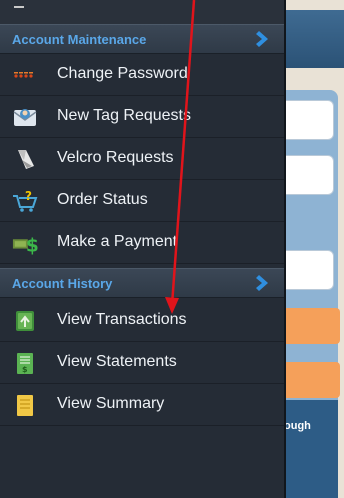 The height and width of the screenshot is (498, 344). Describe the element at coordinates (122, 319) in the screenshot. I see `menu-item-label: View Transactions` at that location.